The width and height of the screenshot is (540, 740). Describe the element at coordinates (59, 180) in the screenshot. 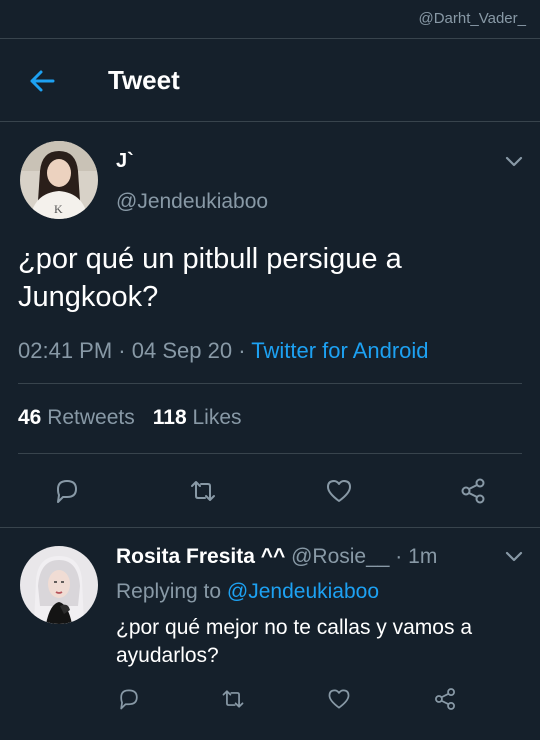

I see `avatar: K` at that location.